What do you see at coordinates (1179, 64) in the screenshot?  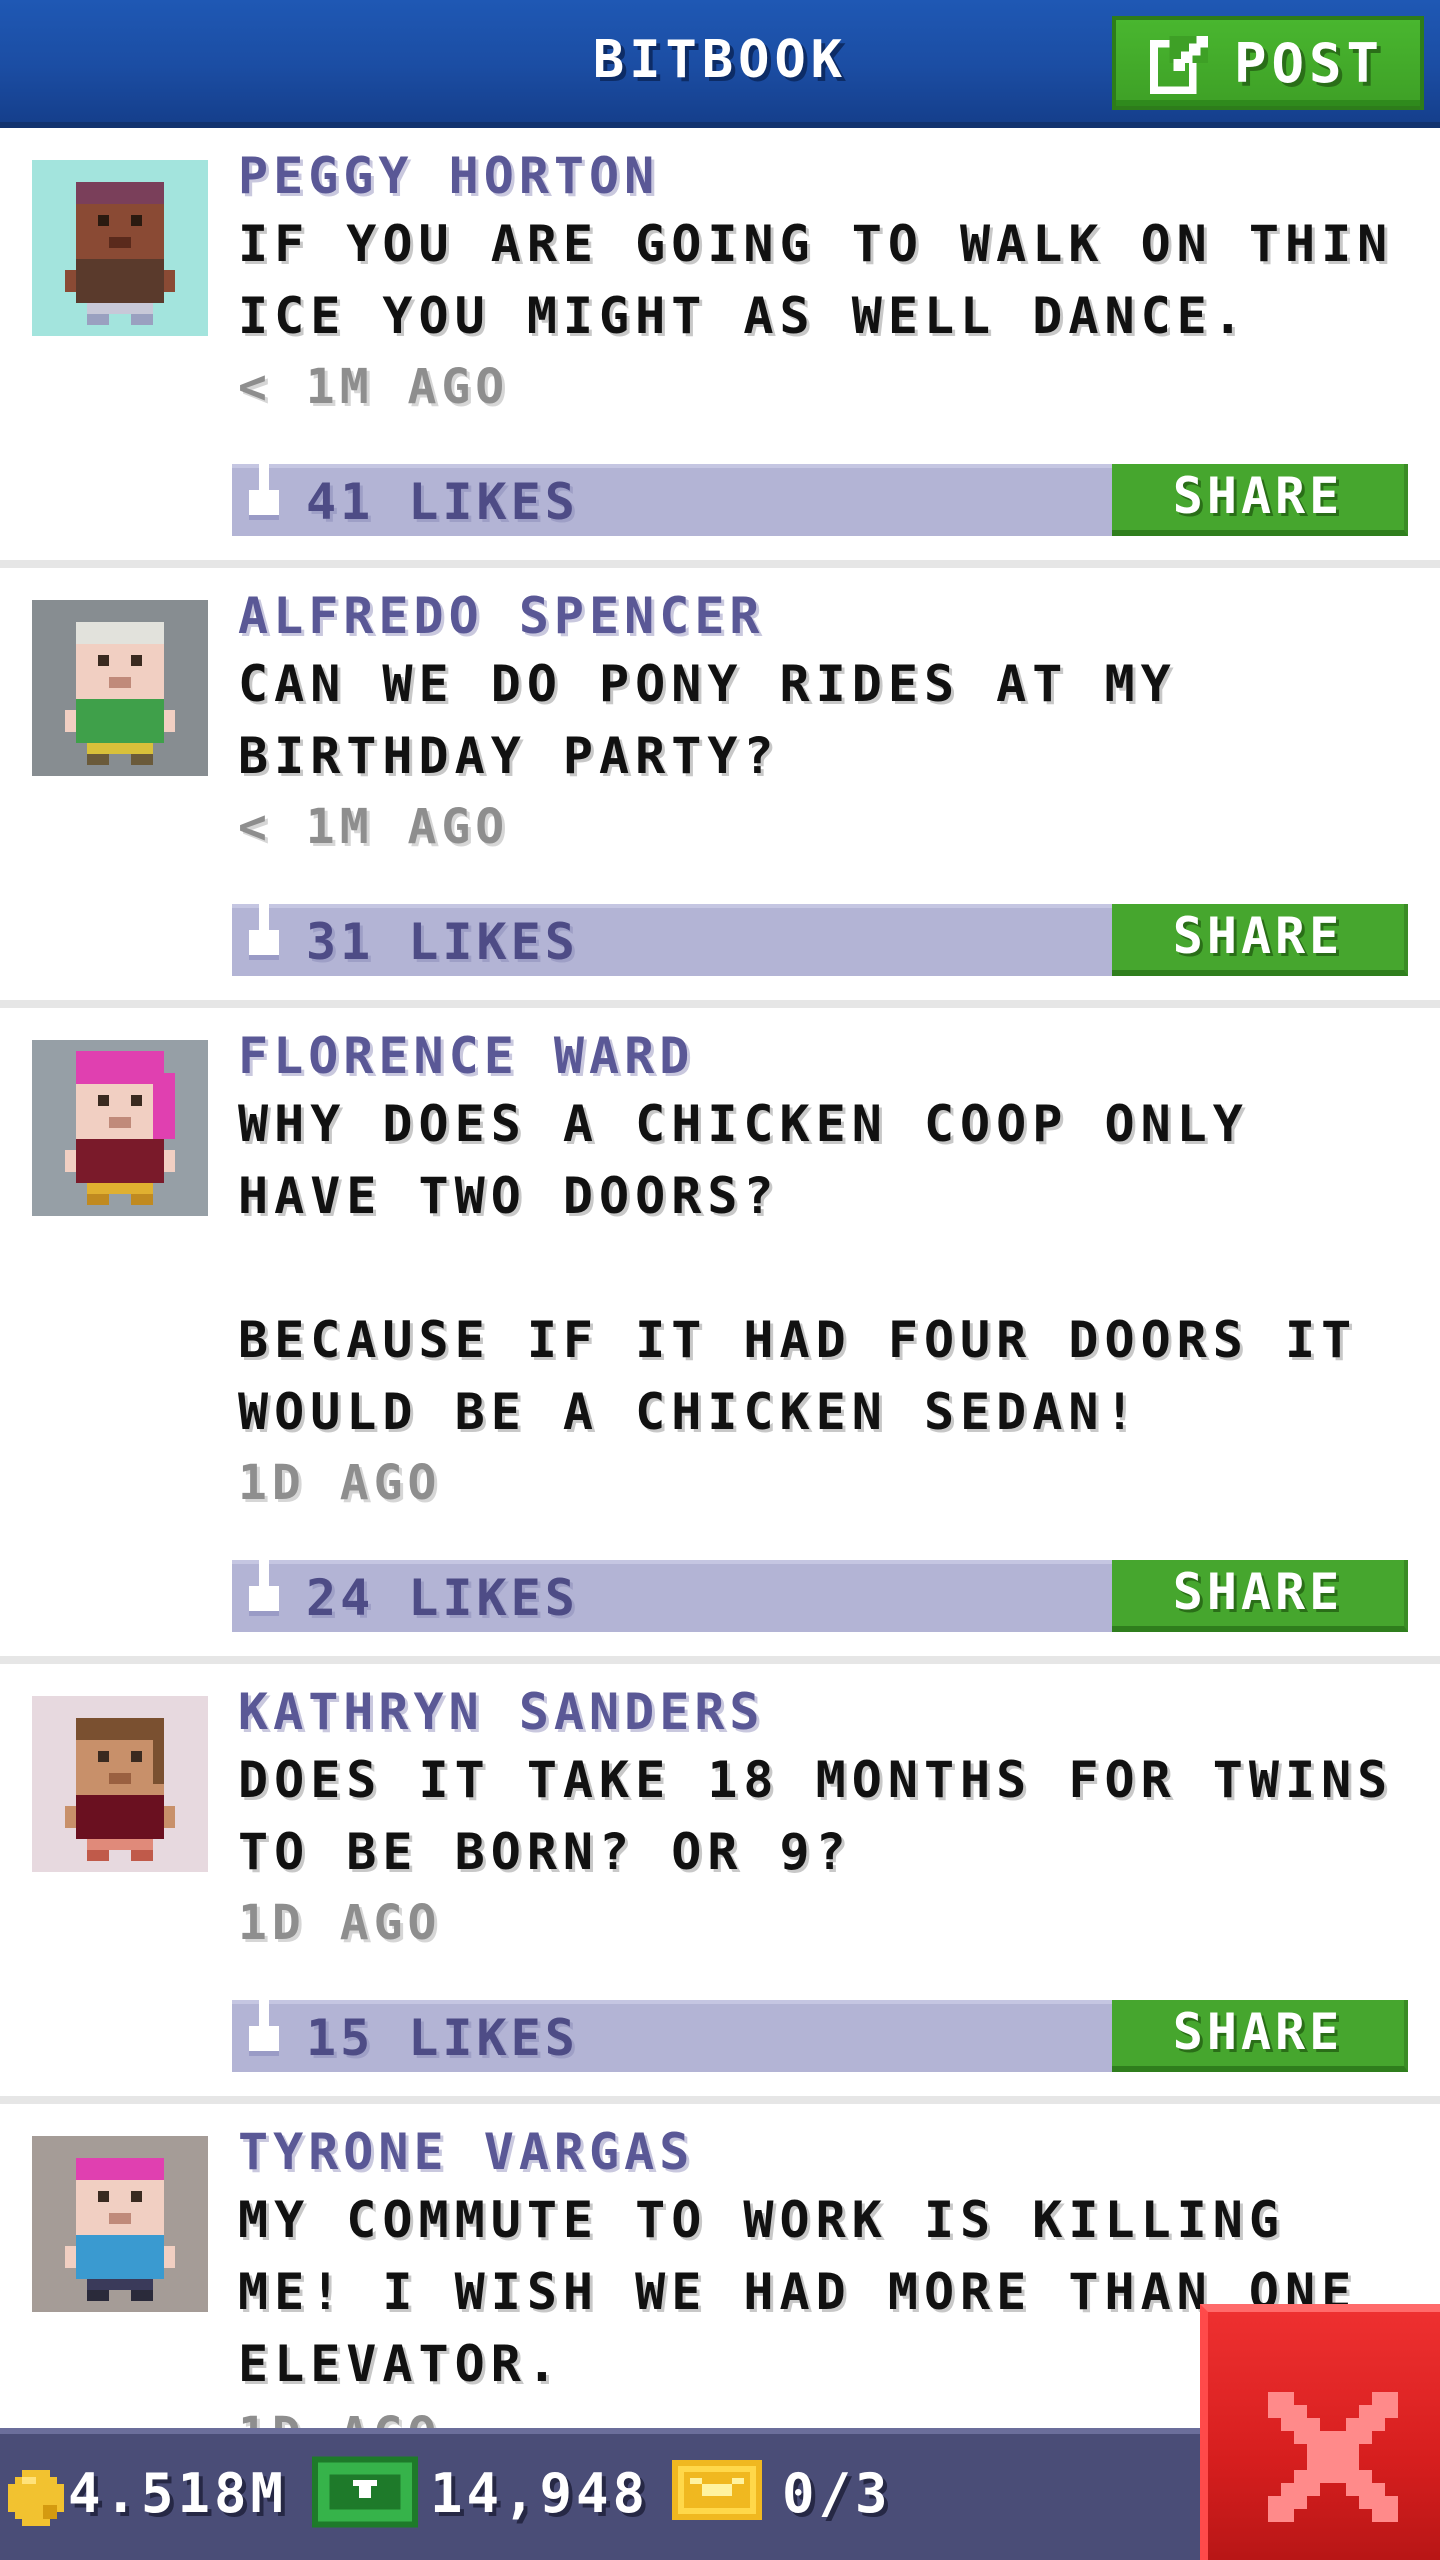 I see `compose-icon` at bounding box center [1179, 64].